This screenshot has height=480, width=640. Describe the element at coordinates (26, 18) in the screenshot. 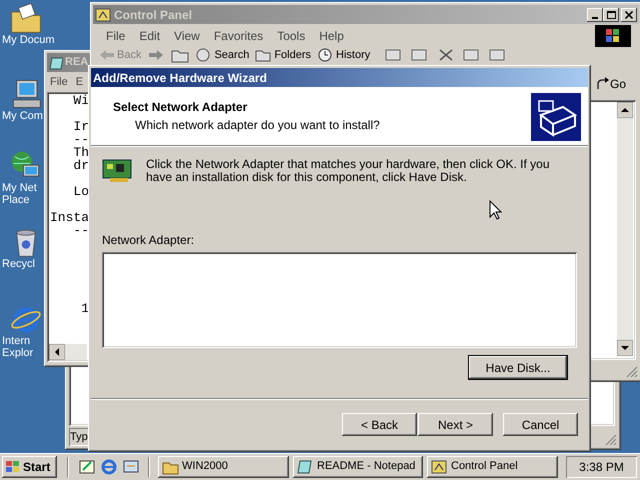

I see `folder-icon` at that location.